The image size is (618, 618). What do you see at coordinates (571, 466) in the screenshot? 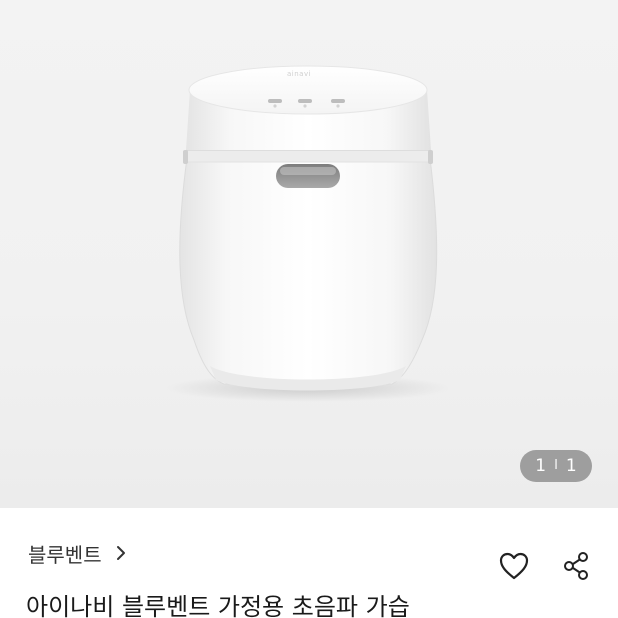
I see `pager-total: 1` at bounding box center [571, 466].